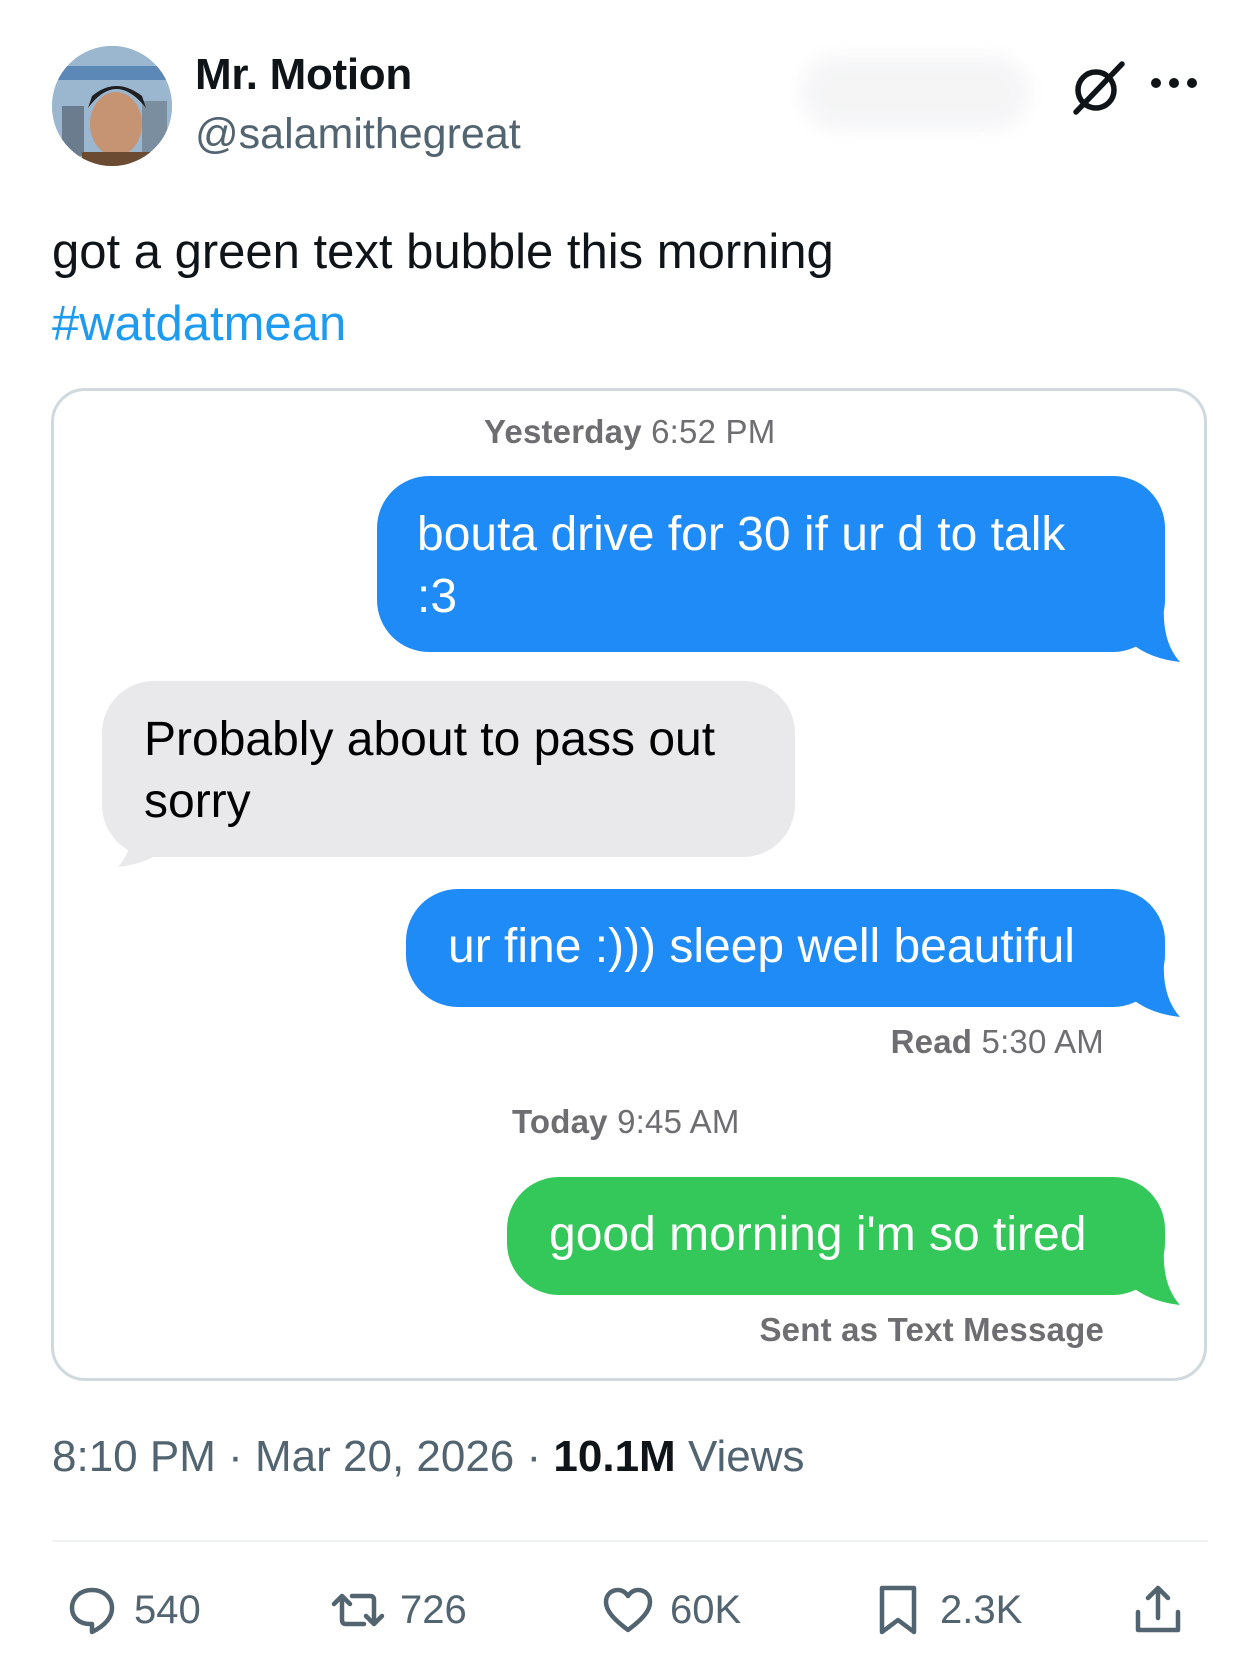 This screenshot has height=1659, width=1260. Describe the element at coordinates (132, 1610) in the screenshot. I see `reply-button: 540` at that location.